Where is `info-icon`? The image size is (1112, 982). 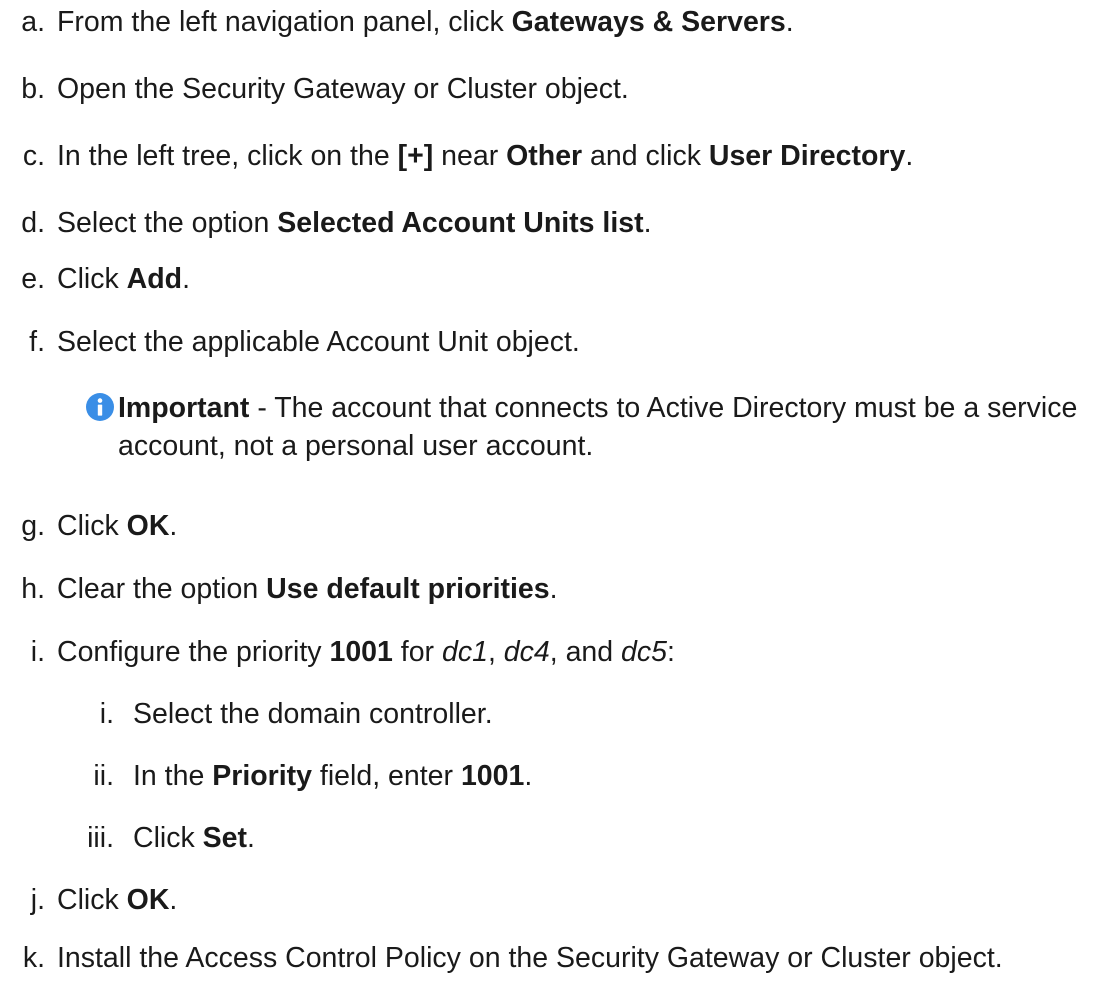
info-icon is located at coordinates (100, 407).